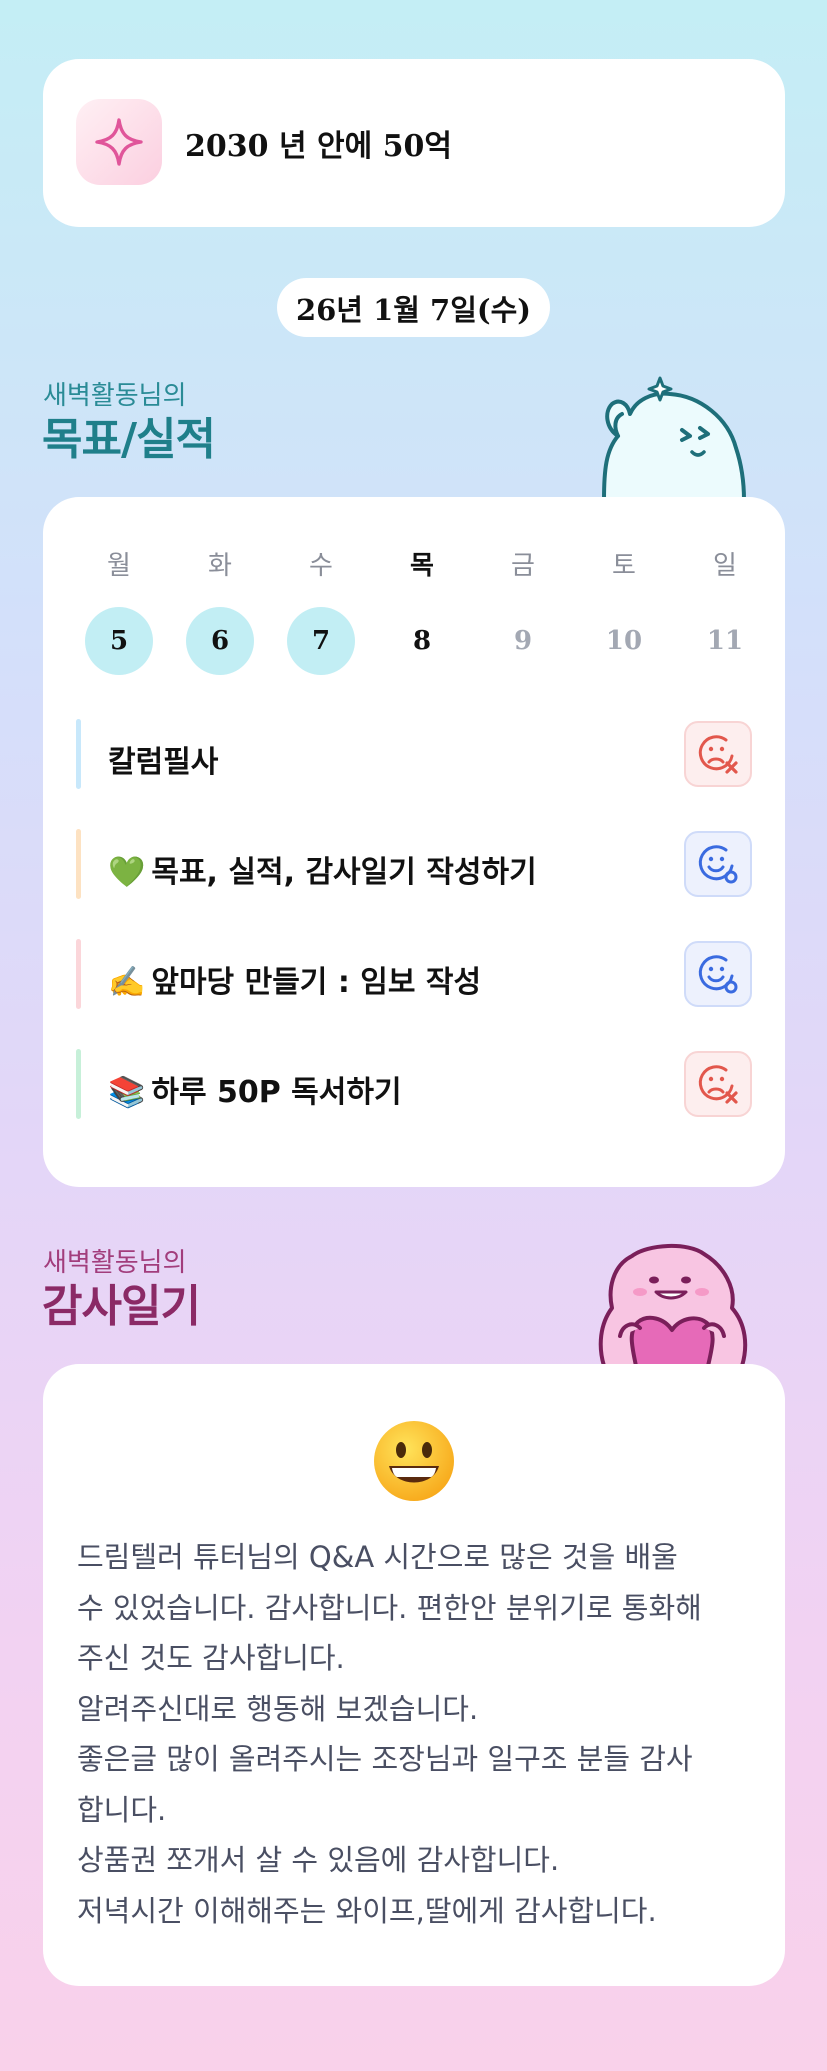 This screenshot has height=2071, width=827. What do you see at coordinates (321, 641) in the screenshot?
I see `date-cell: 7` at bounding box center [321, 641].